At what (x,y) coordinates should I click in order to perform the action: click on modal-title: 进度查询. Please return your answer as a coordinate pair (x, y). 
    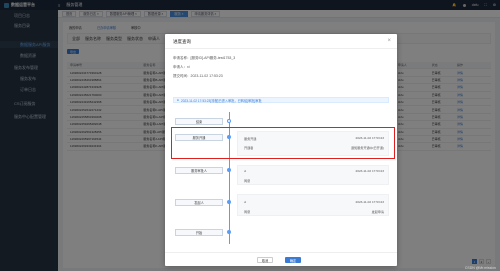
    Looking at the image, I should click on (182, 41).